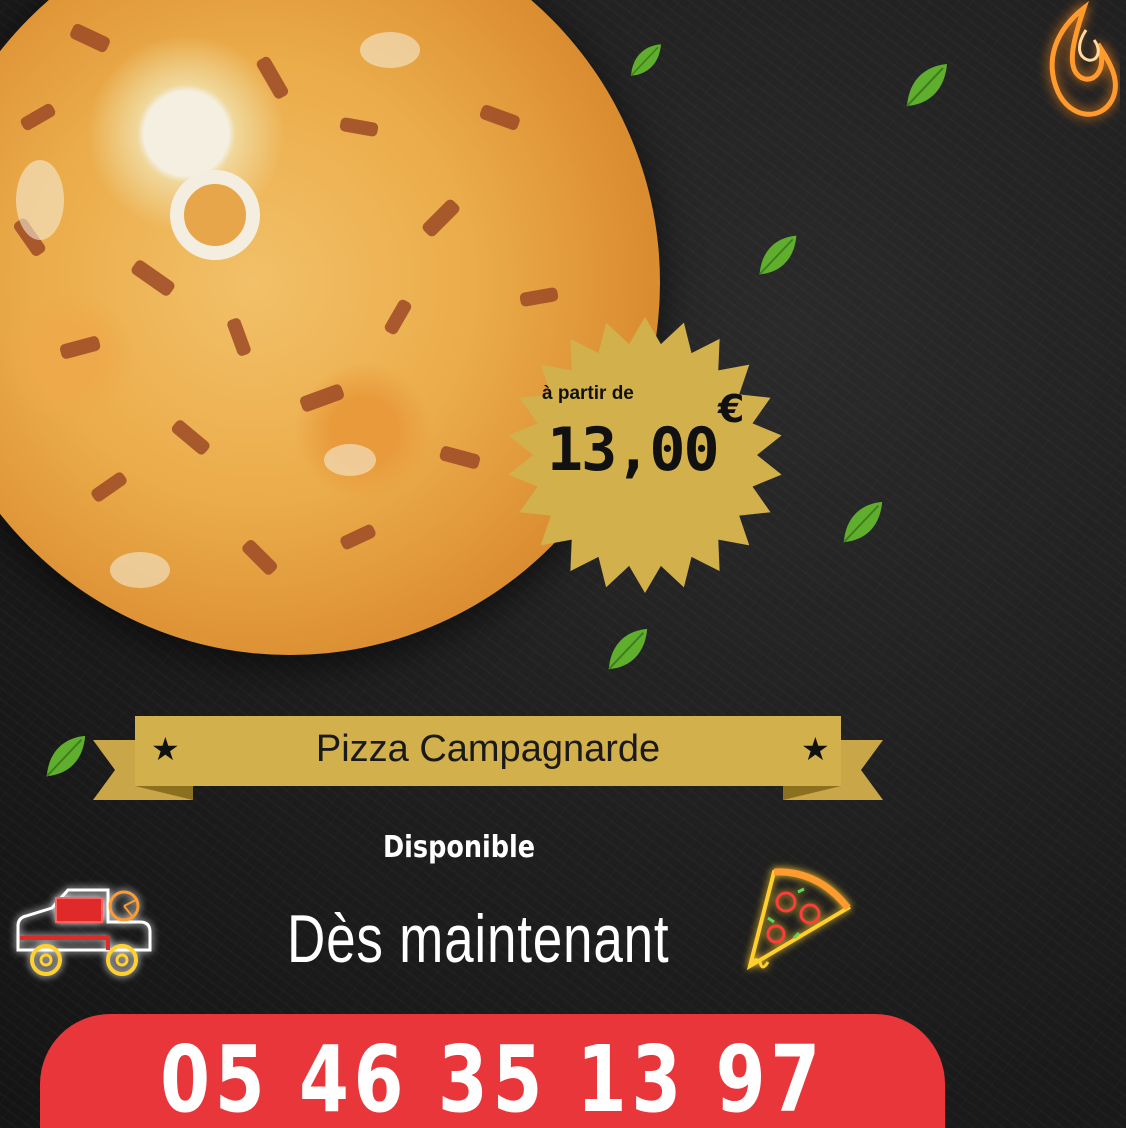 The width and height of the screenshot is (1126, 1128). Describe the element at coordinates (798, 919) in the screenshot. I see `pizza-slice-icon` at that location.